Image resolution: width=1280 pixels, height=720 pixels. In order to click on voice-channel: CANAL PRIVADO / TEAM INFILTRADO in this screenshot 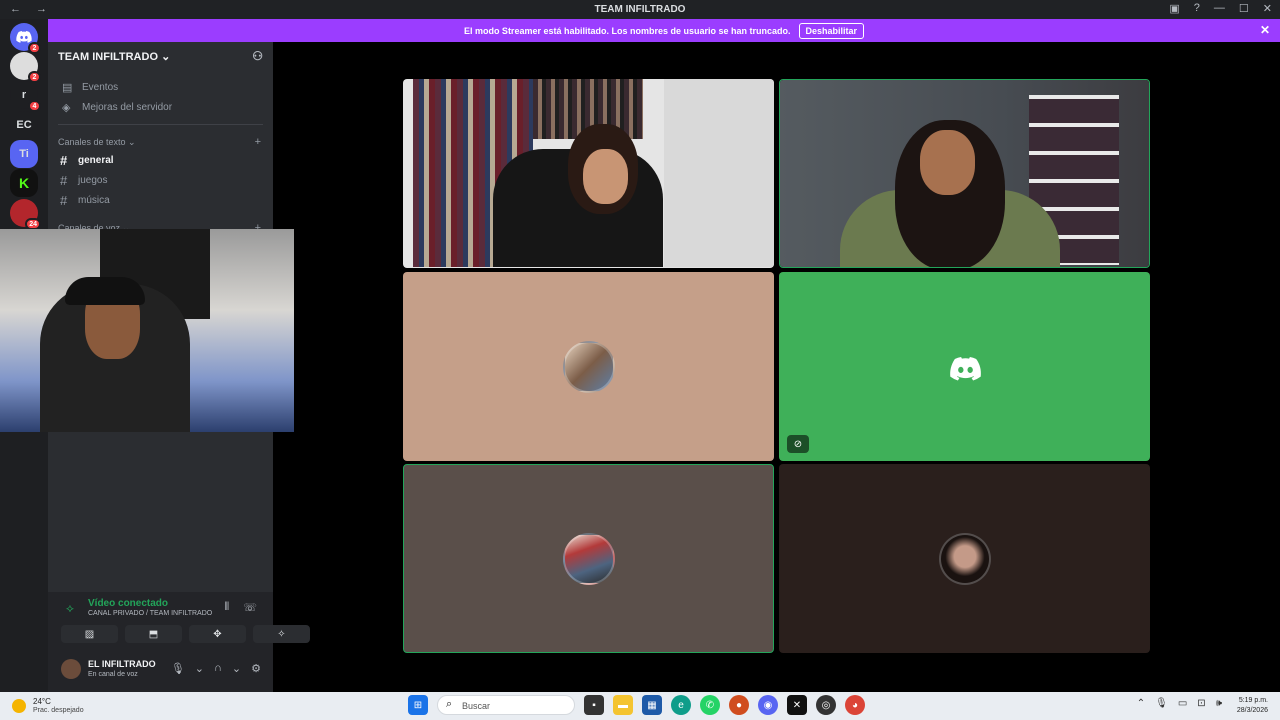, I will do `click(150, 613)`.